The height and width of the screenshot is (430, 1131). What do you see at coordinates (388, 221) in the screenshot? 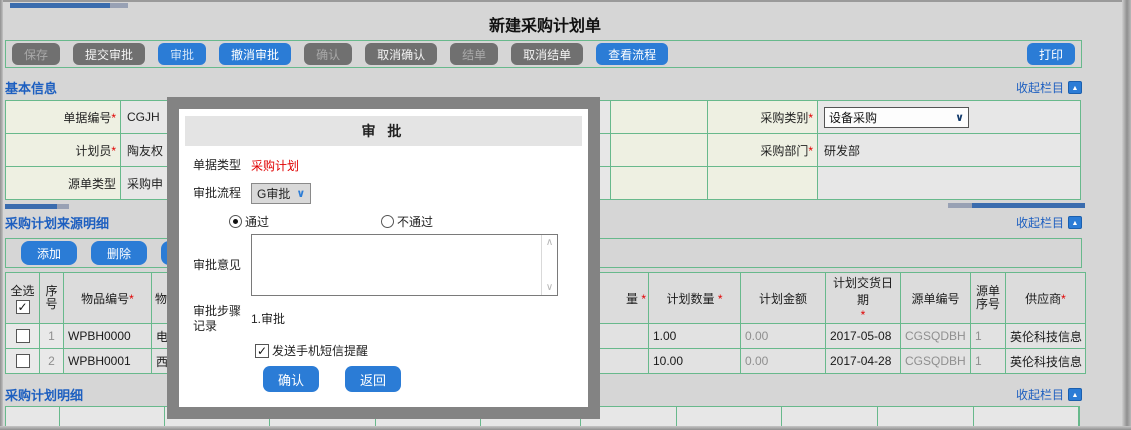
I see `fail-radio` at bounding box center [388, 221].